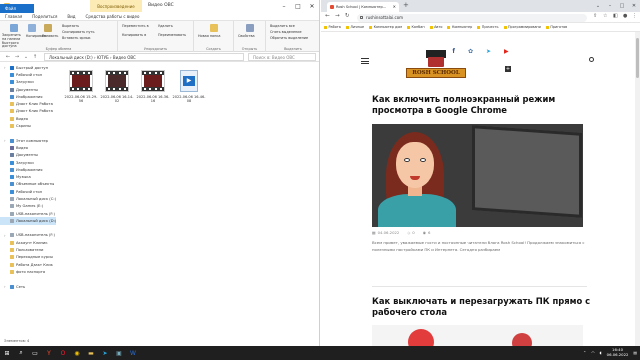 This screenshot has height=360, width=640. What do you see at coordinates (635, 352) in the screenshot?
I see `notifications-icon: ▤` at bounding box center [635, 352].